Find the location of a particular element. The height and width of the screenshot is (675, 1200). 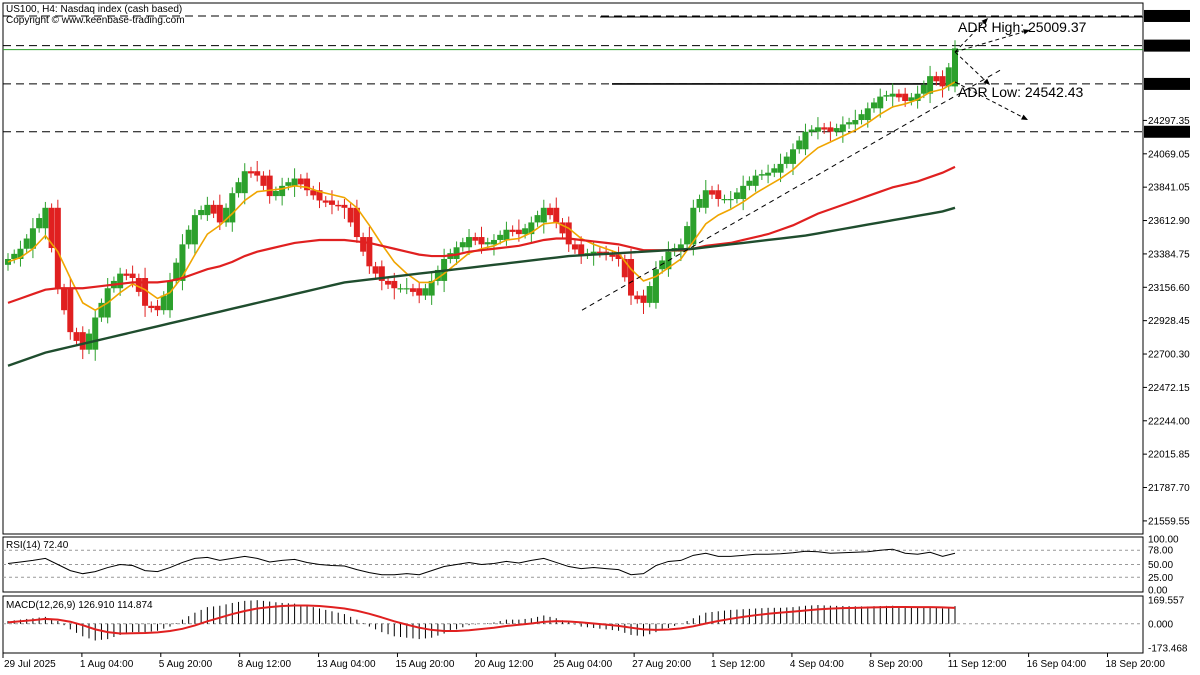

y-tick-label: 24297.35 is located at coordinates (1169, 121).